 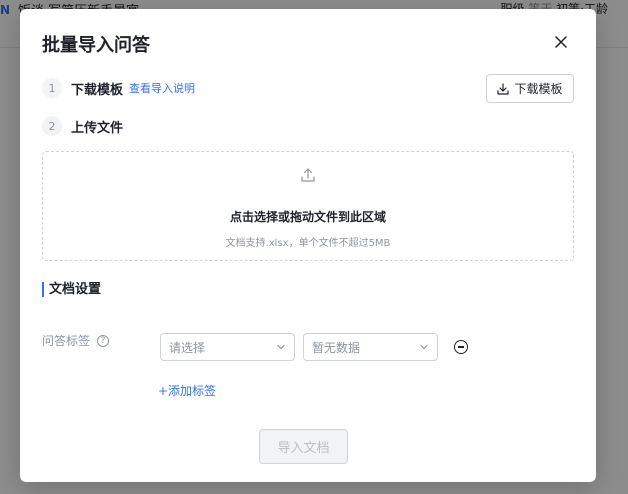 I want to click on dropzone-hint: 文档支持.xlsx，单个文件不超过5MB, so click(x=308, y=243).